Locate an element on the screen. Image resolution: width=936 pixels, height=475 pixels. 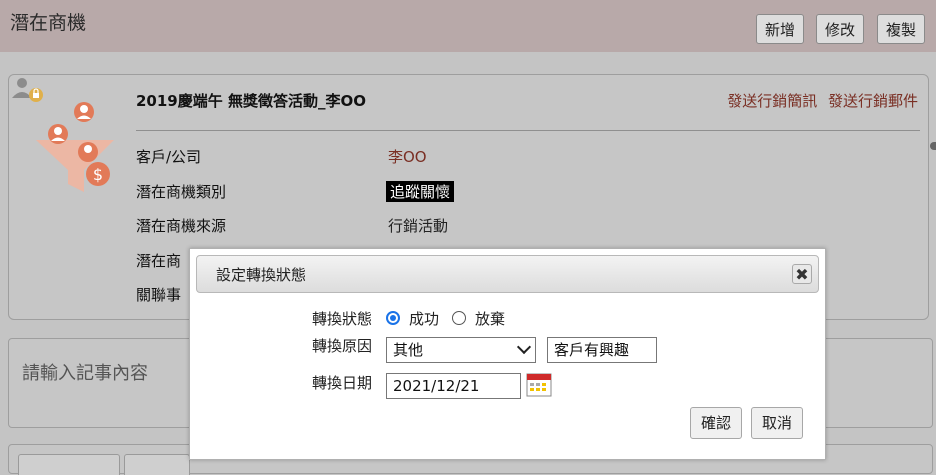
reason-label: 轉換原因 is located at coordinates (342, 346).